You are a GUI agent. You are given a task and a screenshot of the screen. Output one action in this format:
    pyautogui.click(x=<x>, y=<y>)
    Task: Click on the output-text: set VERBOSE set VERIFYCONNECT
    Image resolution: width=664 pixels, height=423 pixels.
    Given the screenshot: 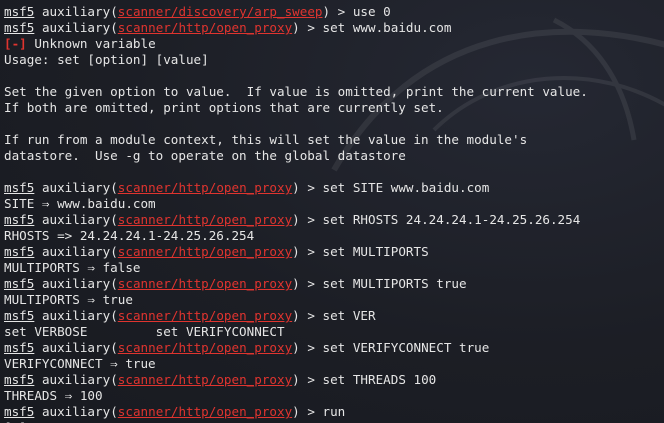 What is the action you would take?
    pyautogui.click(x=144, y=331)
    